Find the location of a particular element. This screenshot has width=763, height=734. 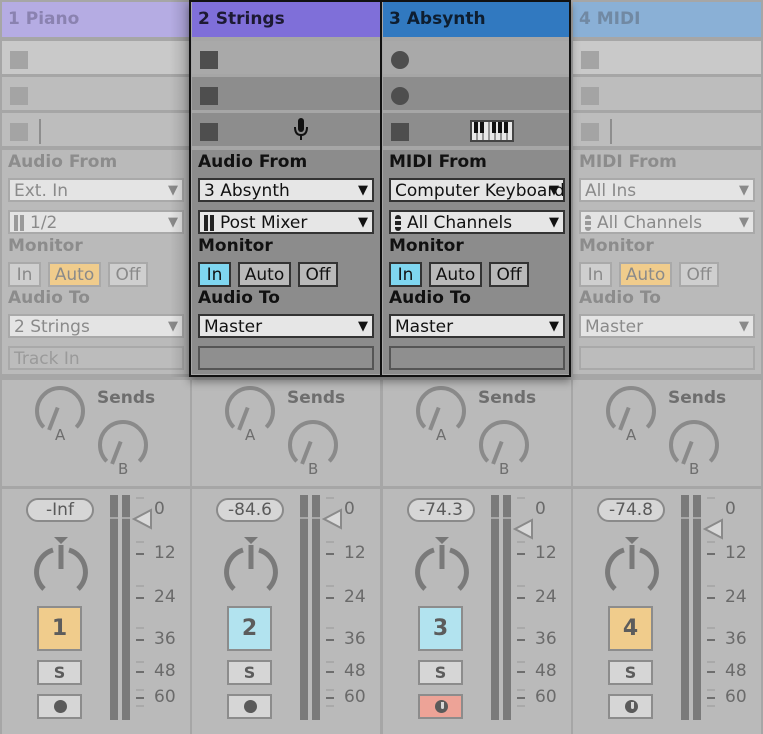

volume-display: -84.6 is located at coordinates (250, 510).